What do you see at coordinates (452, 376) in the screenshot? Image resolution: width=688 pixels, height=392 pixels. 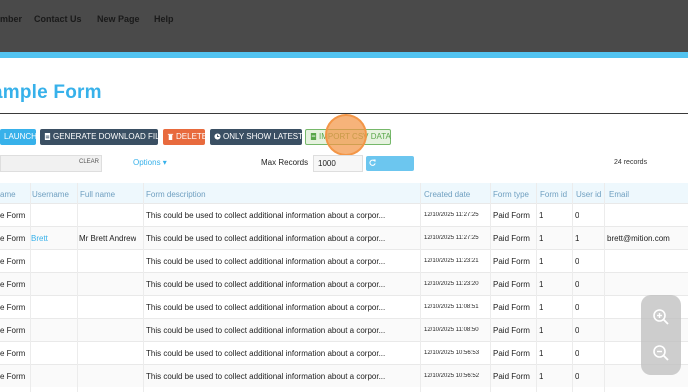 I see `cell-created-date: 12/10/2025 10:56:52` at bounding box center [452, 376].